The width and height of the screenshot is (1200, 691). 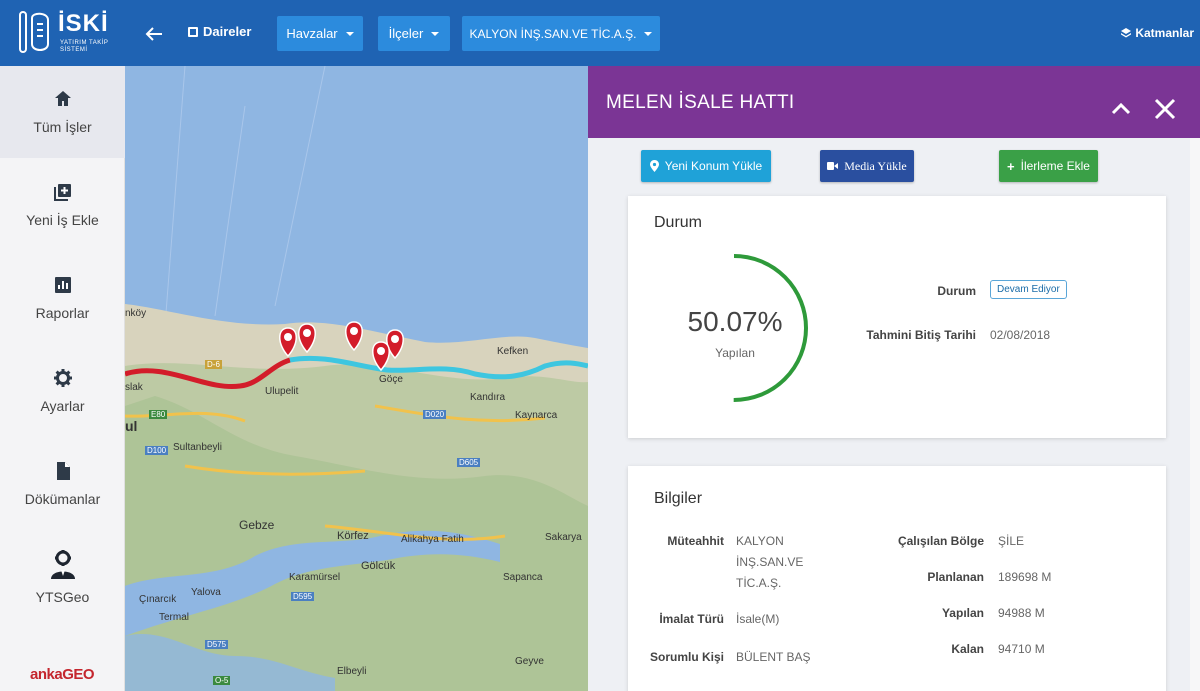 What do you see at coordinates (1025, 577) in the screenshot?
I see `planlanan-value: 189698 M` at bounding box center [1025, 577].